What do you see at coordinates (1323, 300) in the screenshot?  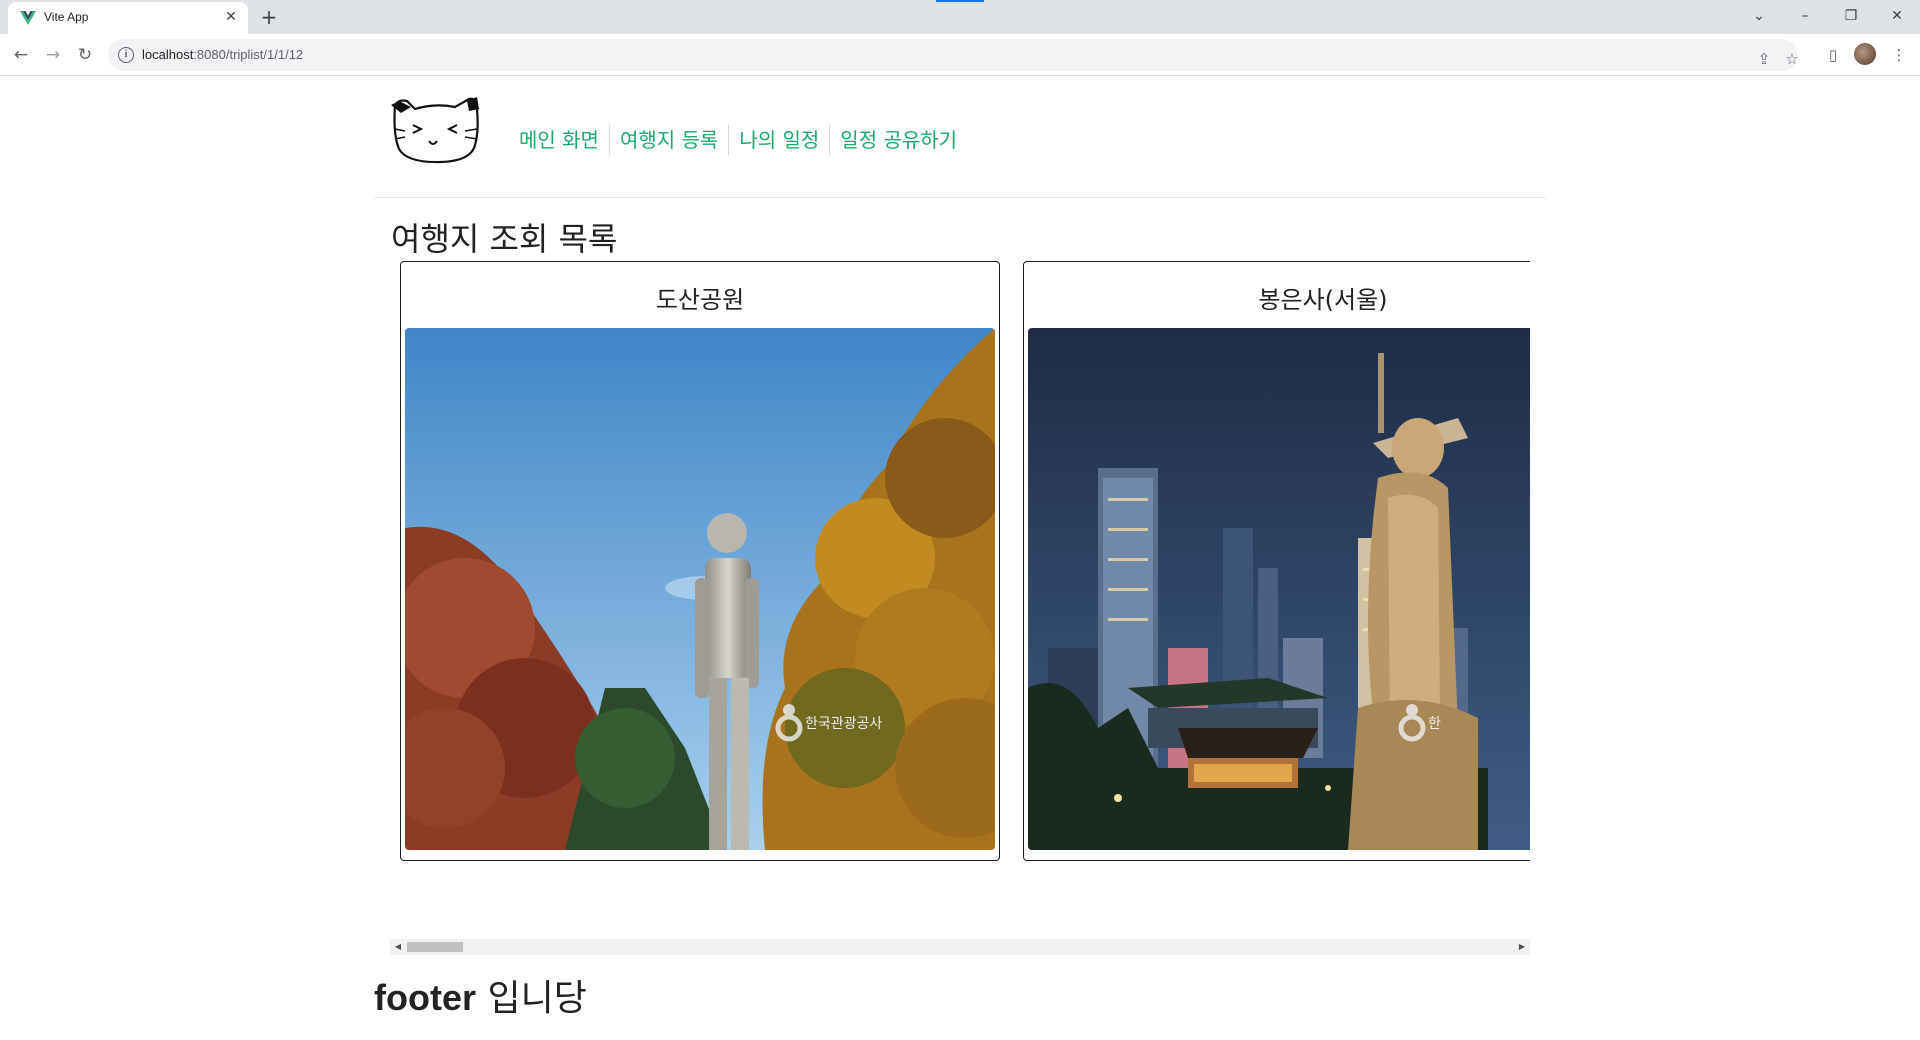 I see `place-card-title: 봉은사(서울)` at bounding box center [1323, 300].